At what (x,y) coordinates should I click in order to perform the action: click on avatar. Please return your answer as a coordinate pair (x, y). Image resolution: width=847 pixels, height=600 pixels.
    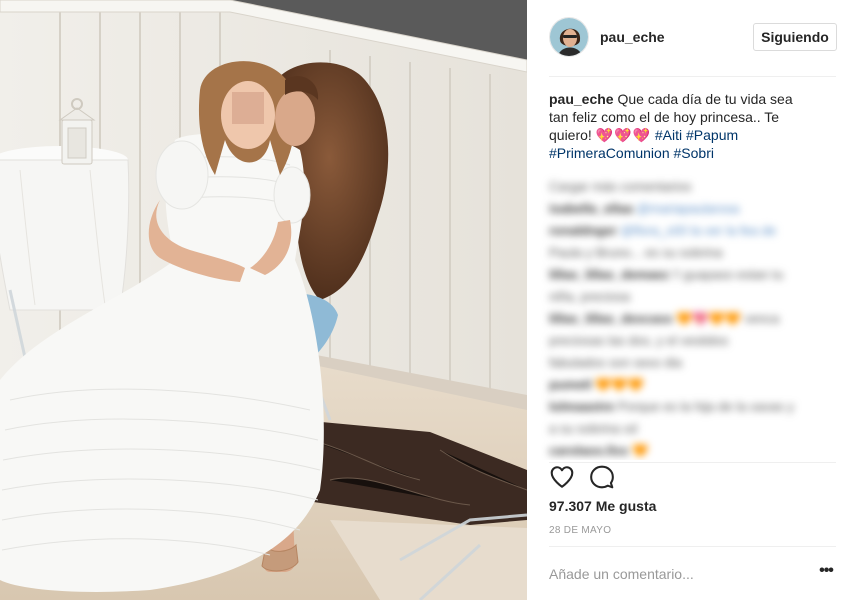
    Looking at the image, I should click on (569, 37).